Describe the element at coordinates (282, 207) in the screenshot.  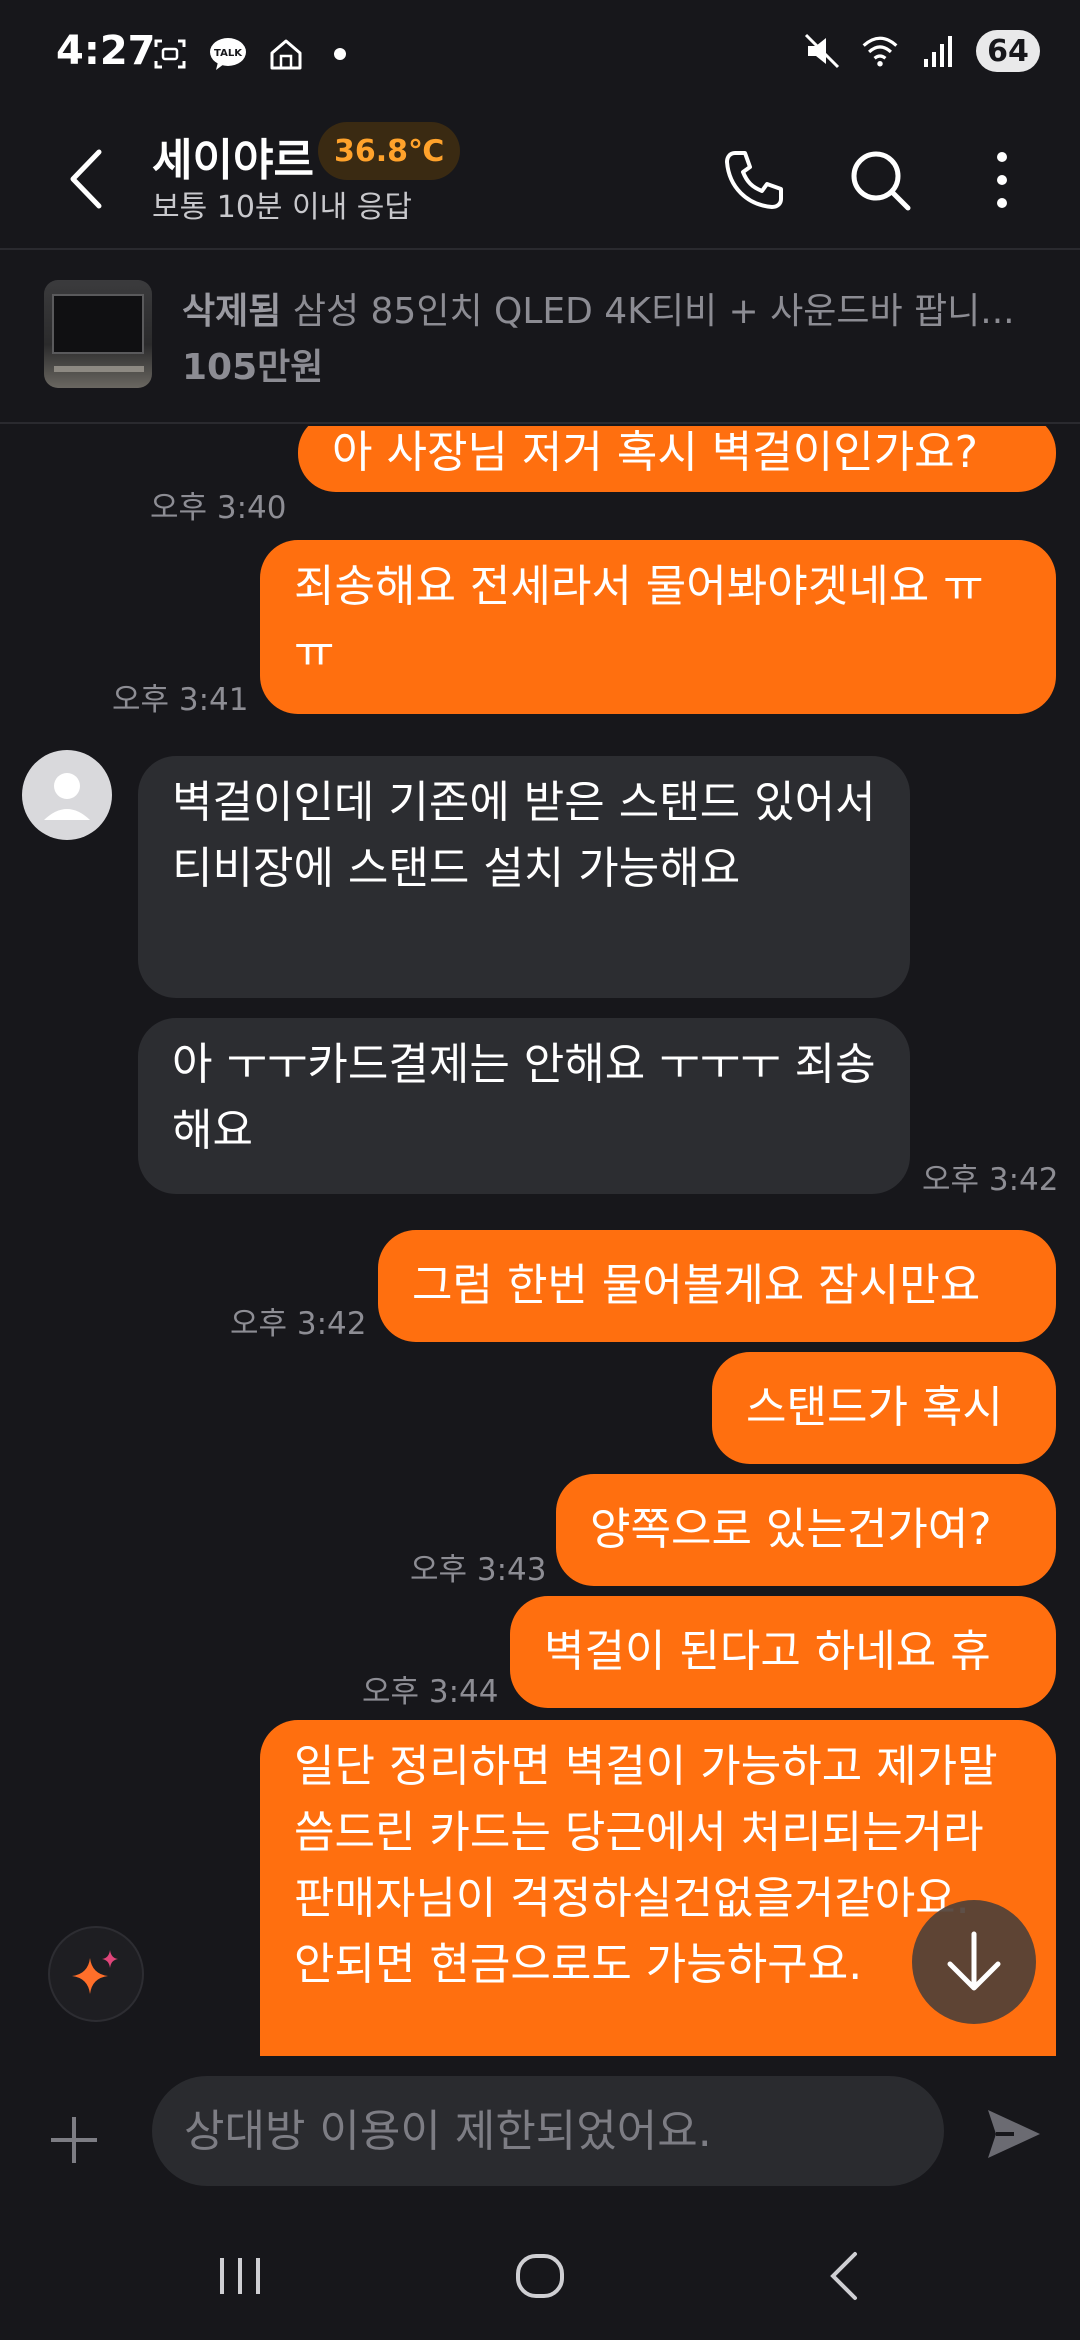
I see `response-time: 보통 10분 이내 응답` at that location.